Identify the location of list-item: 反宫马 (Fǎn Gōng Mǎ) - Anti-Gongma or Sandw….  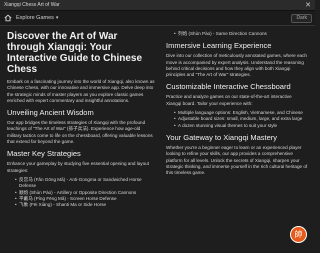
(85, 183).